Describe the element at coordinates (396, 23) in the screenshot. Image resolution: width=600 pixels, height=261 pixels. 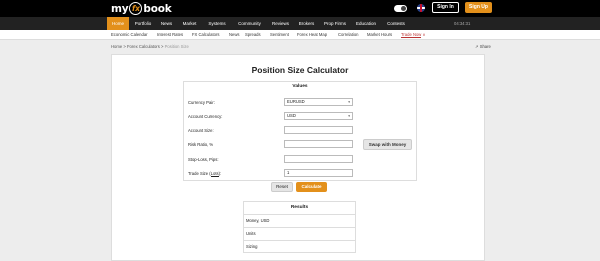
I see `nav-contests: Contests` at that location.